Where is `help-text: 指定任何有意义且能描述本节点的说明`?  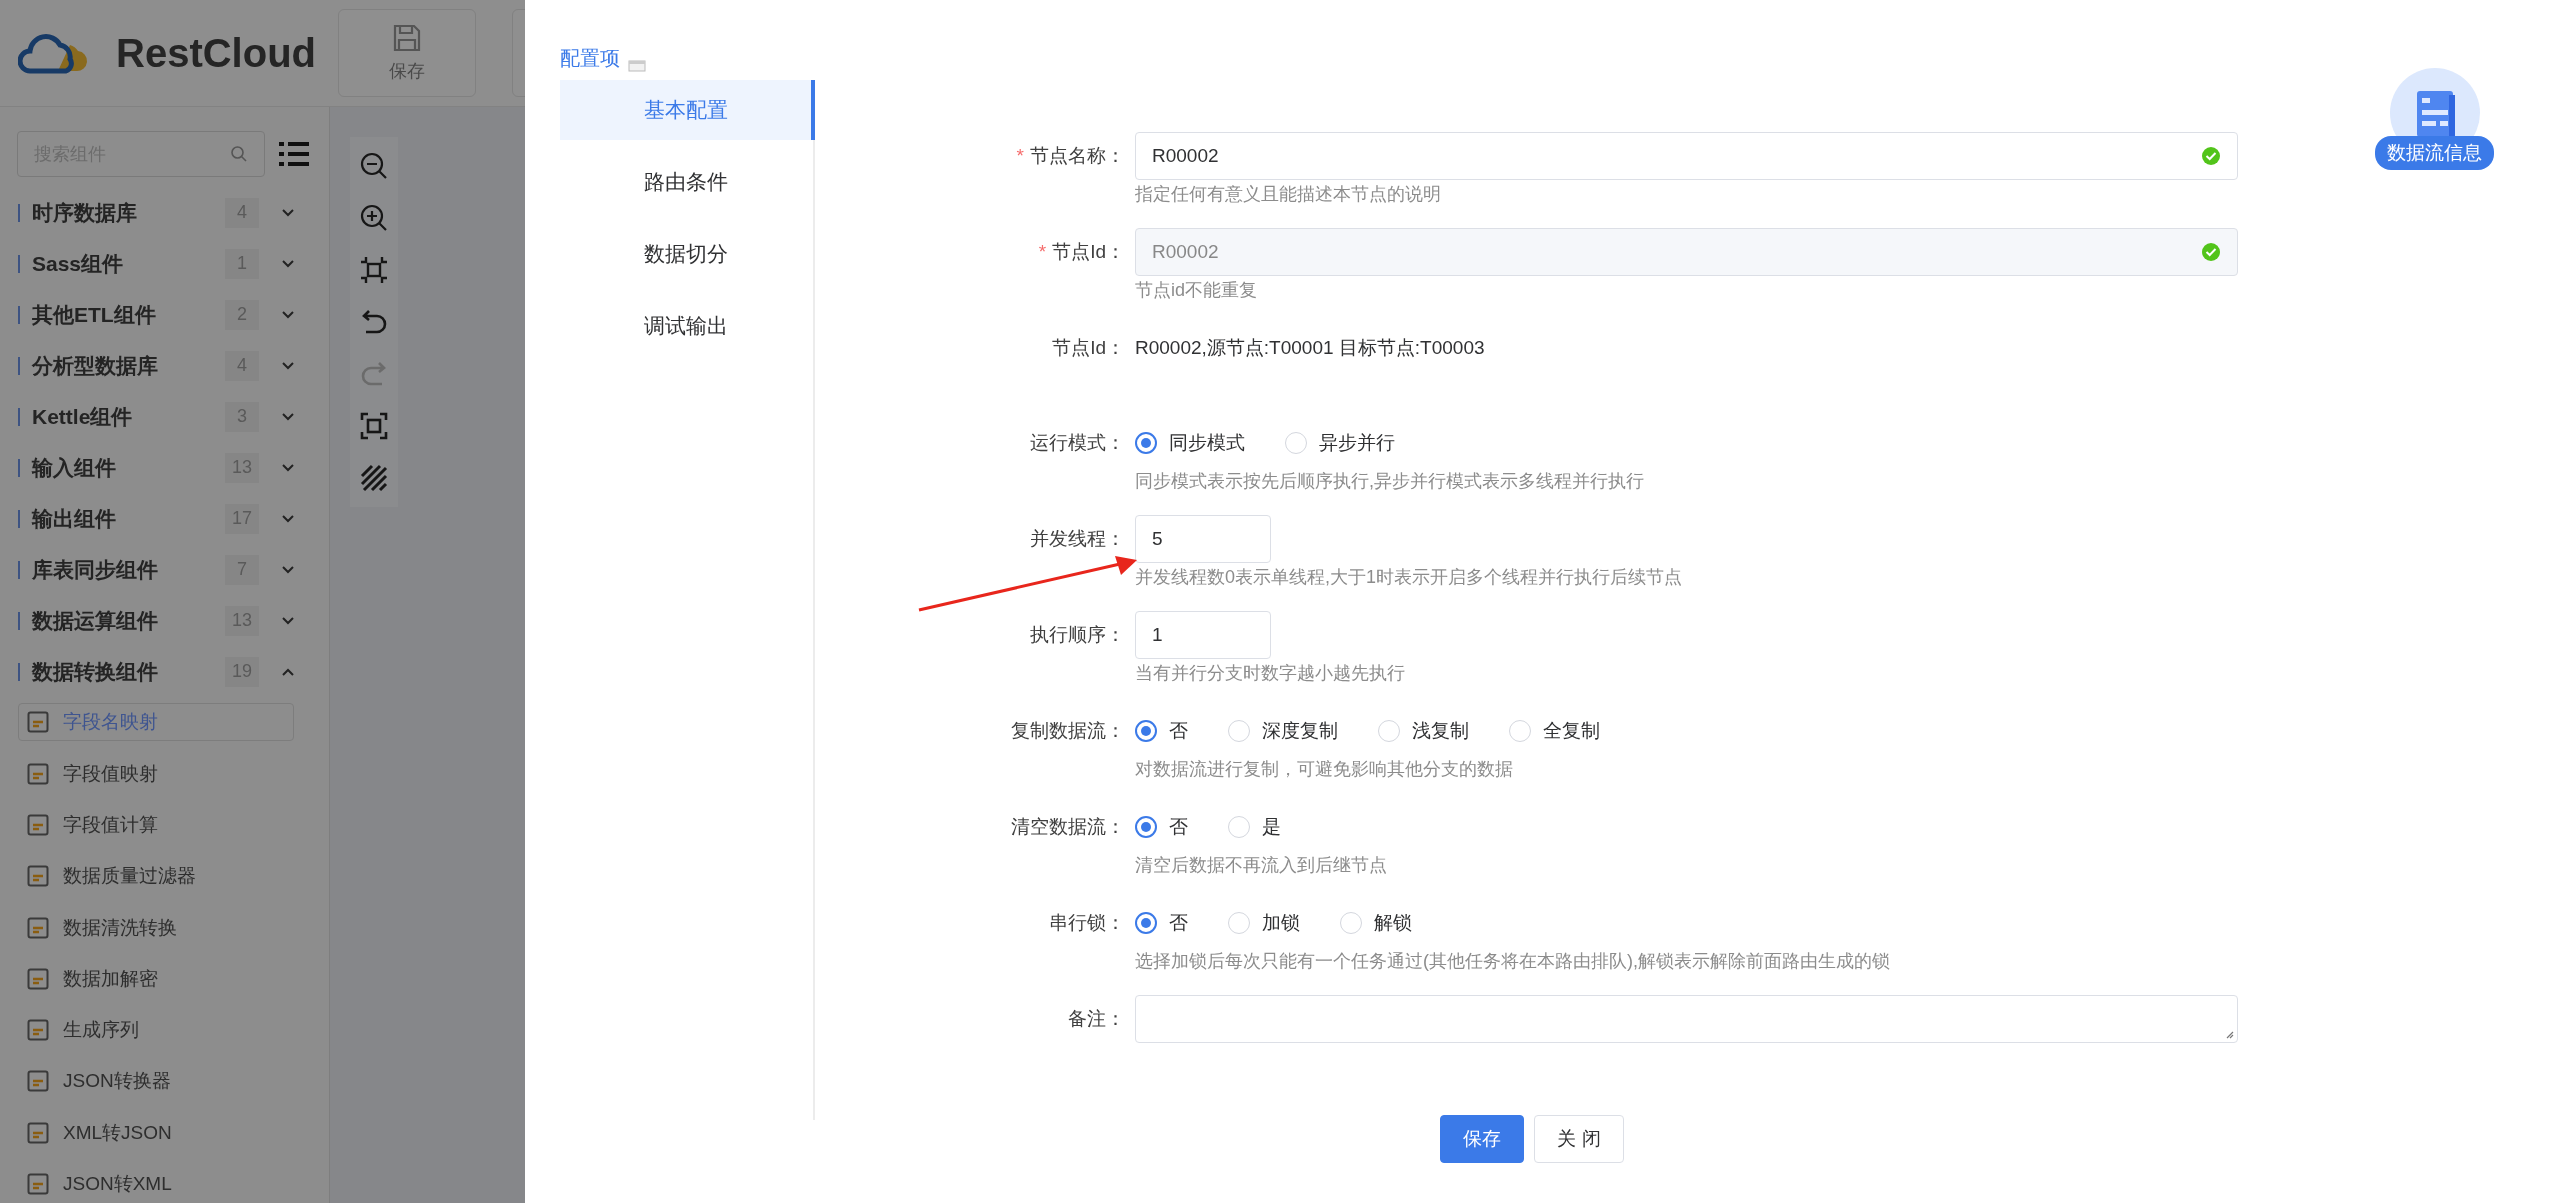 help-text: 指定任何有意义且能描述本节点的说明 is located at coordinates (1288, 194).